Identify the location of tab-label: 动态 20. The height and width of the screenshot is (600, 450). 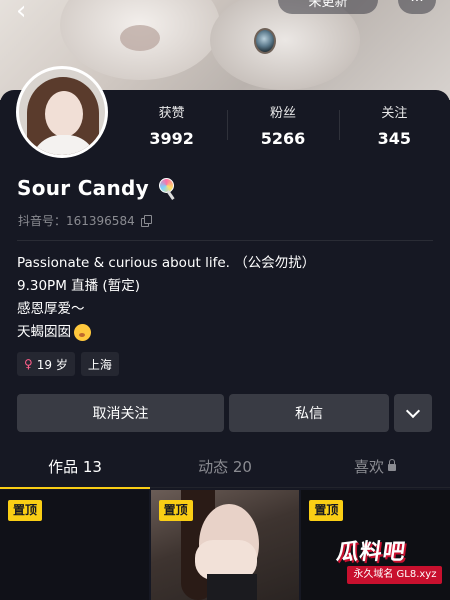
(225, 467).